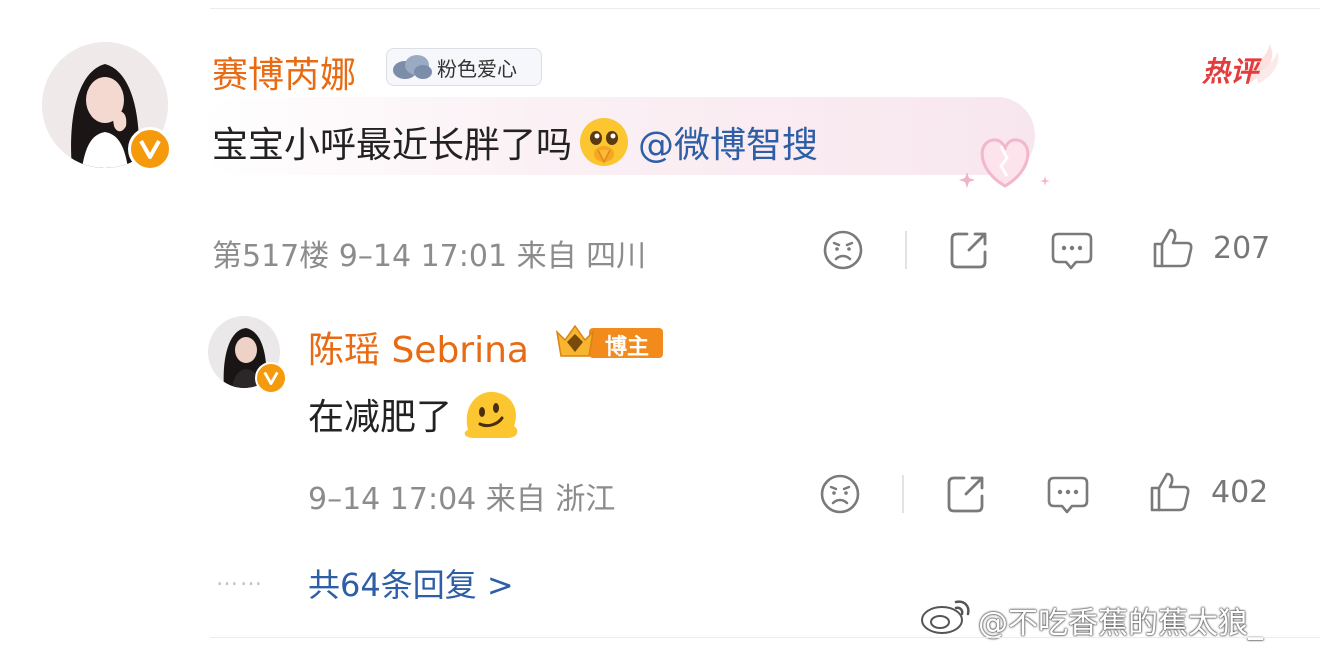 The width and height of the screenshot is (1320, 648). I want to click on reply-verified-icon, so click(271, 378).